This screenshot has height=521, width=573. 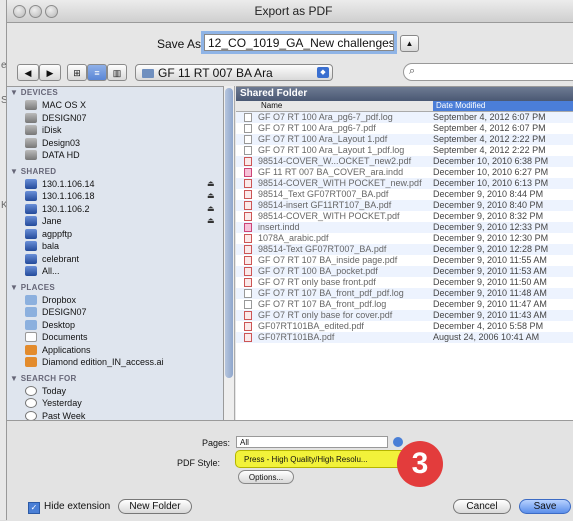 What do you see at coordinates (94, 363) in the screenshot?
I see `sidebar-item: Diamond edition_IN_access.ai` at bounding box center [94, 363].